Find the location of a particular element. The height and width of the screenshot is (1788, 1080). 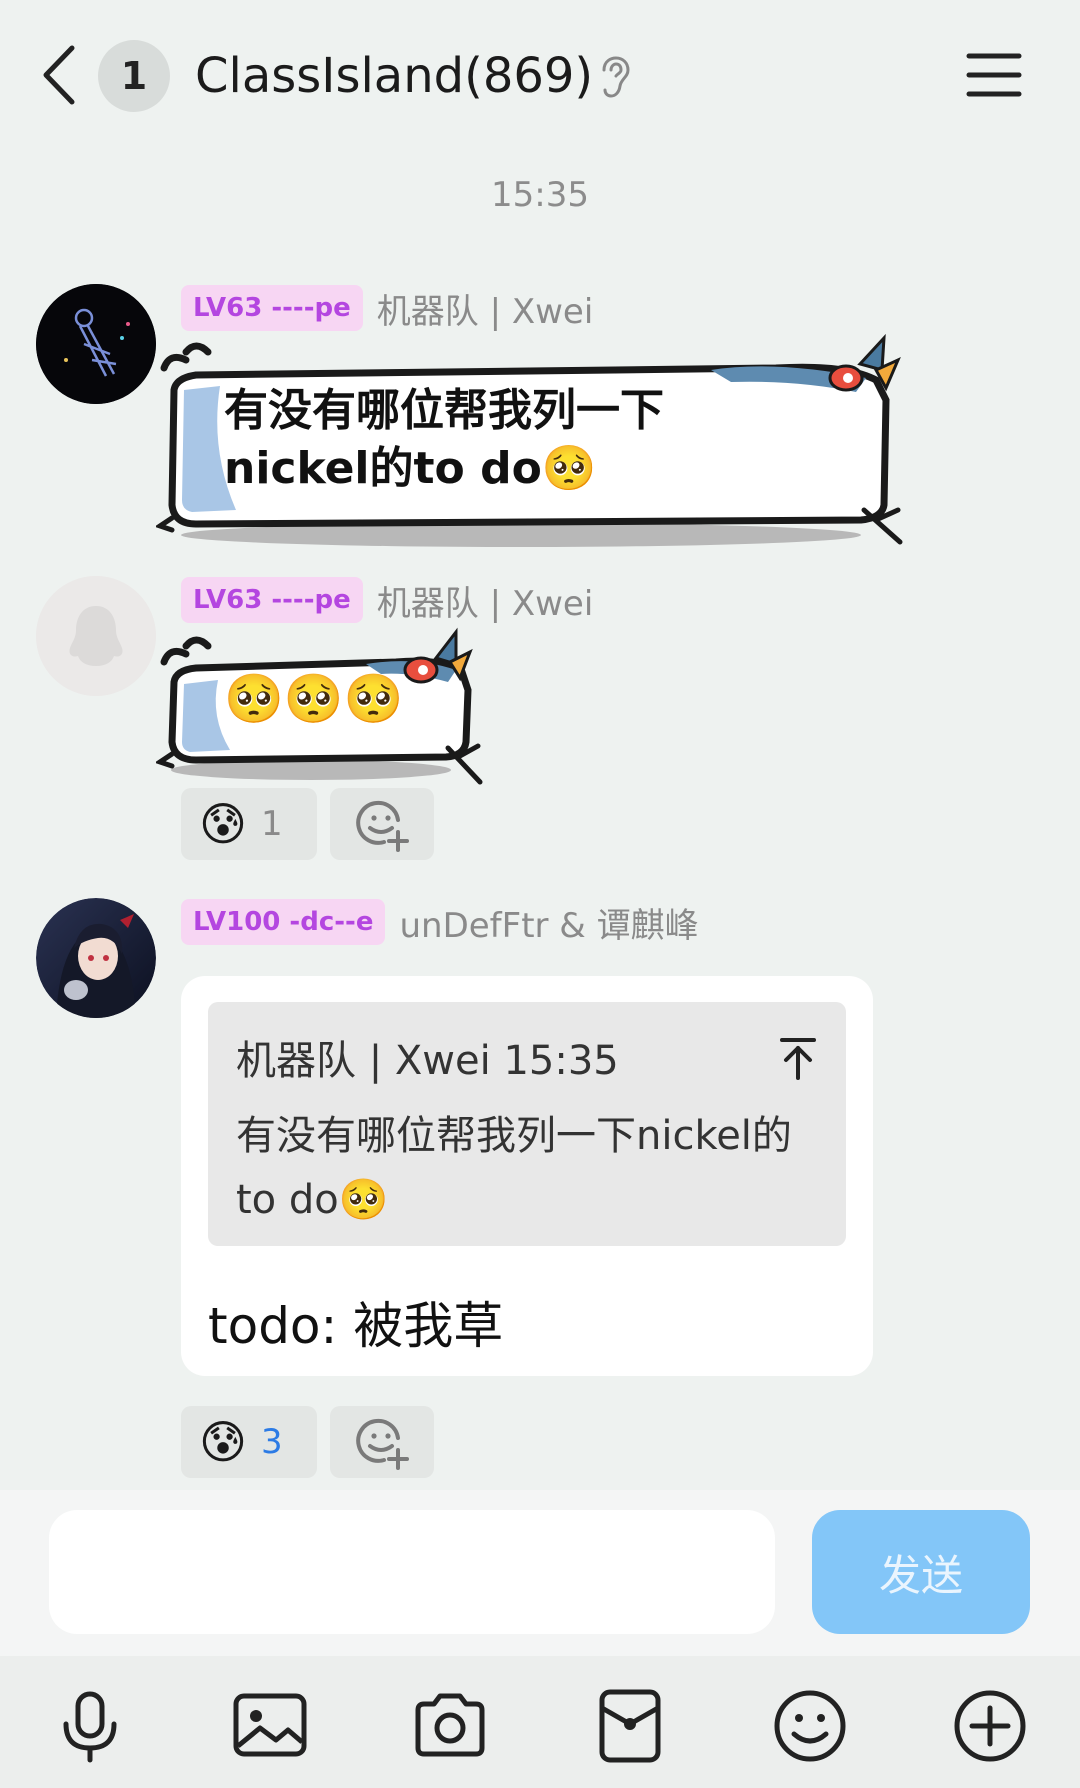

chat-header: 1 ClassIsland(869) is located at coordinates (540, 75).